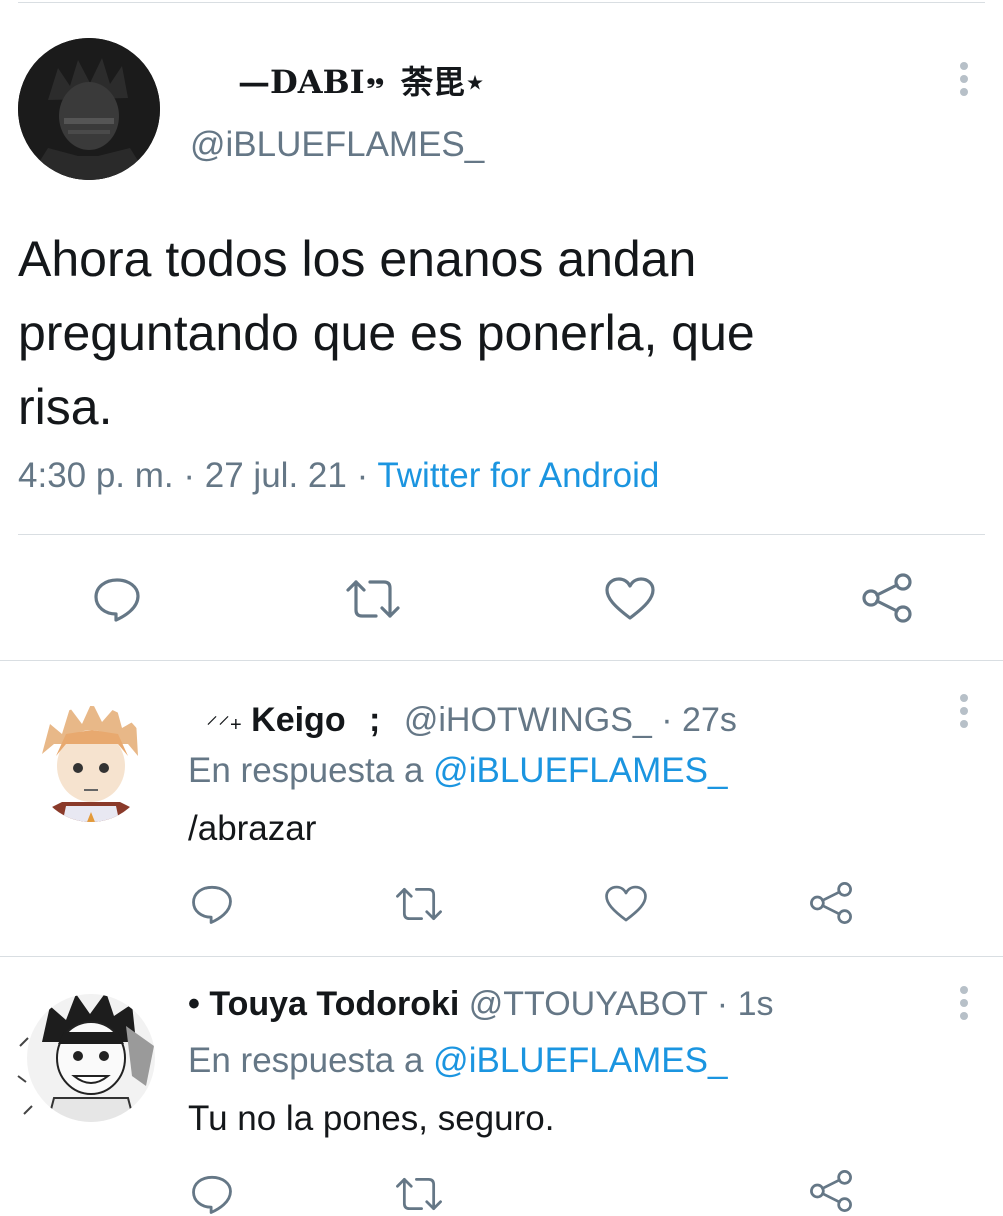  I want to click on name-glyph: ❟❟, so click(375, 76).